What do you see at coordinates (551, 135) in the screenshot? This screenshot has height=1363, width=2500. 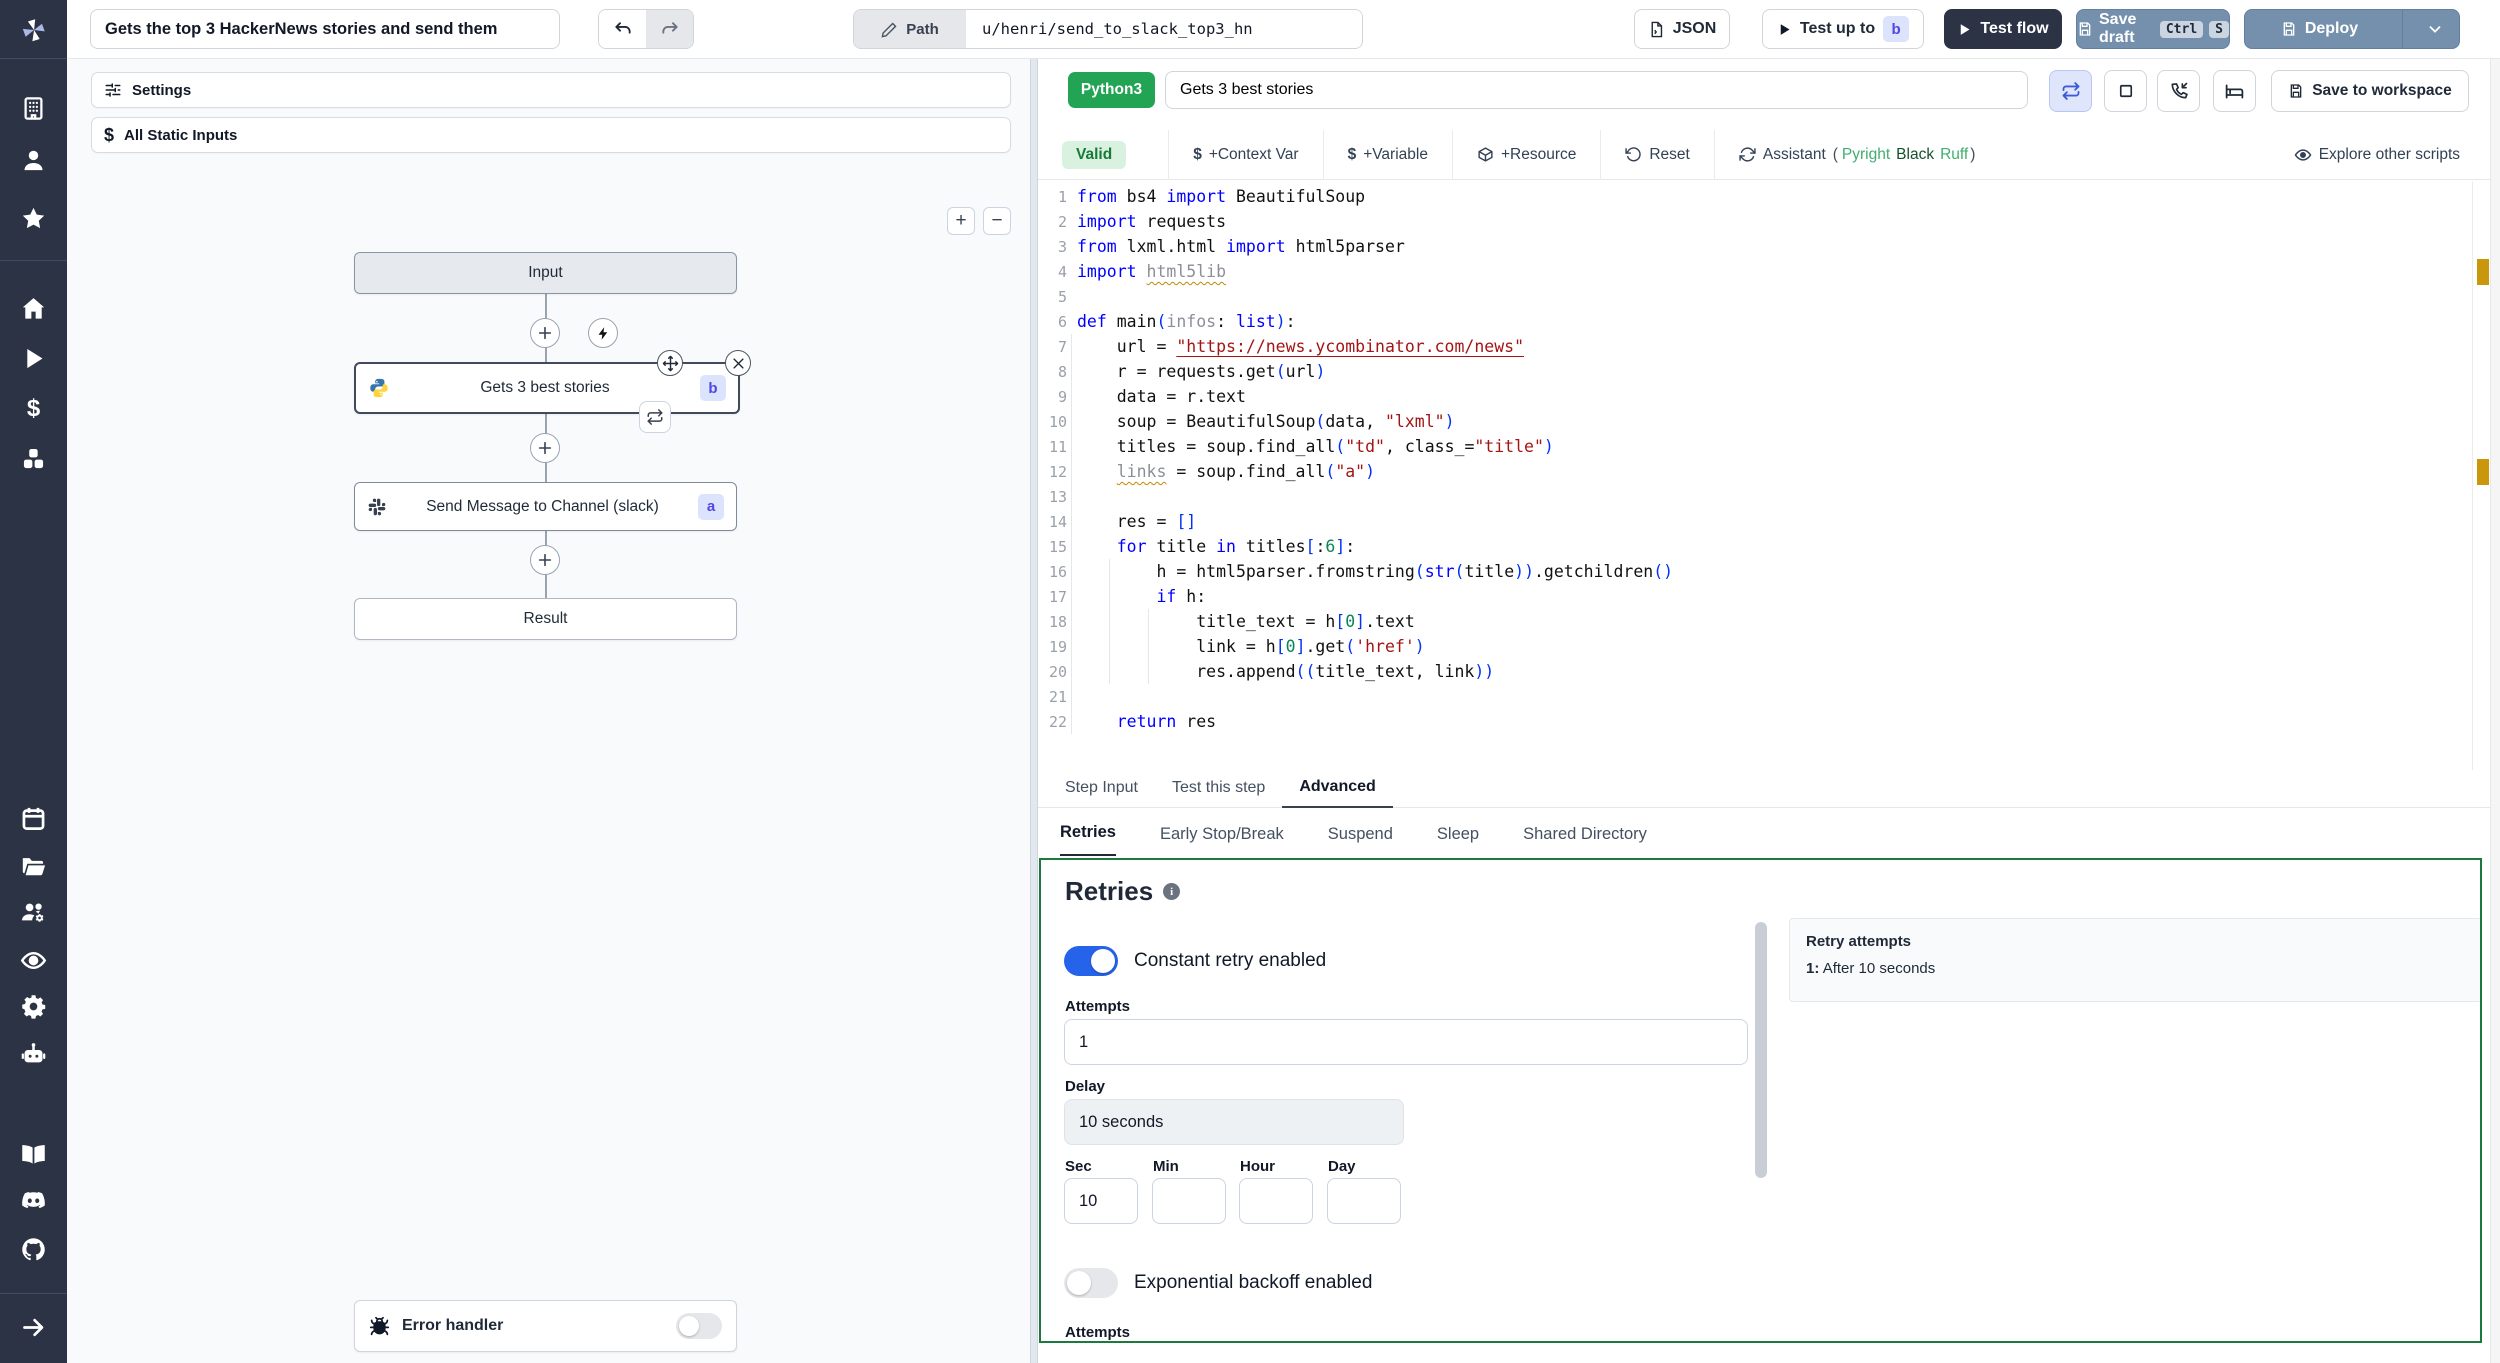 I see `all-static-inputs-button: $ All Static Inputs` at bounding box center [551, 135].